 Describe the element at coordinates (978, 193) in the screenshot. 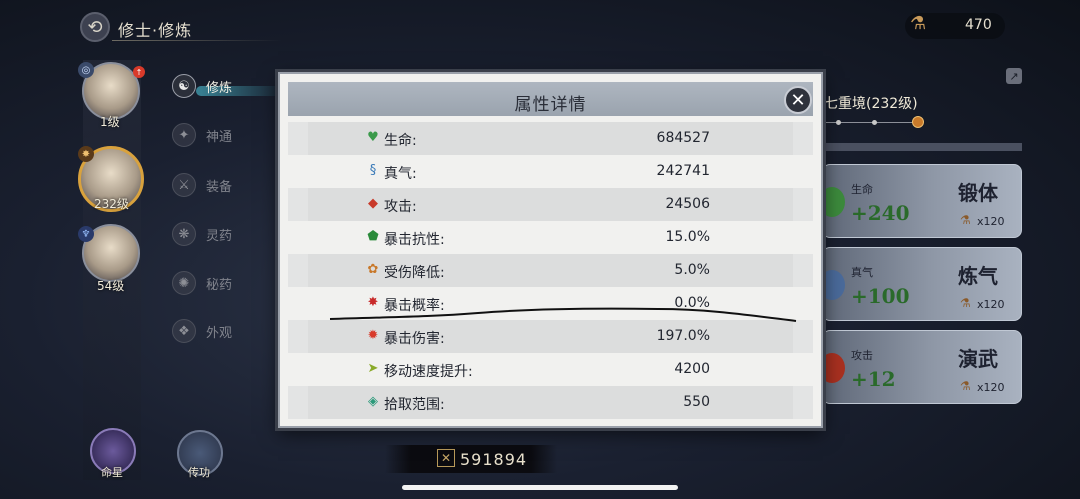

I see `card-action: 锻体` at that location.